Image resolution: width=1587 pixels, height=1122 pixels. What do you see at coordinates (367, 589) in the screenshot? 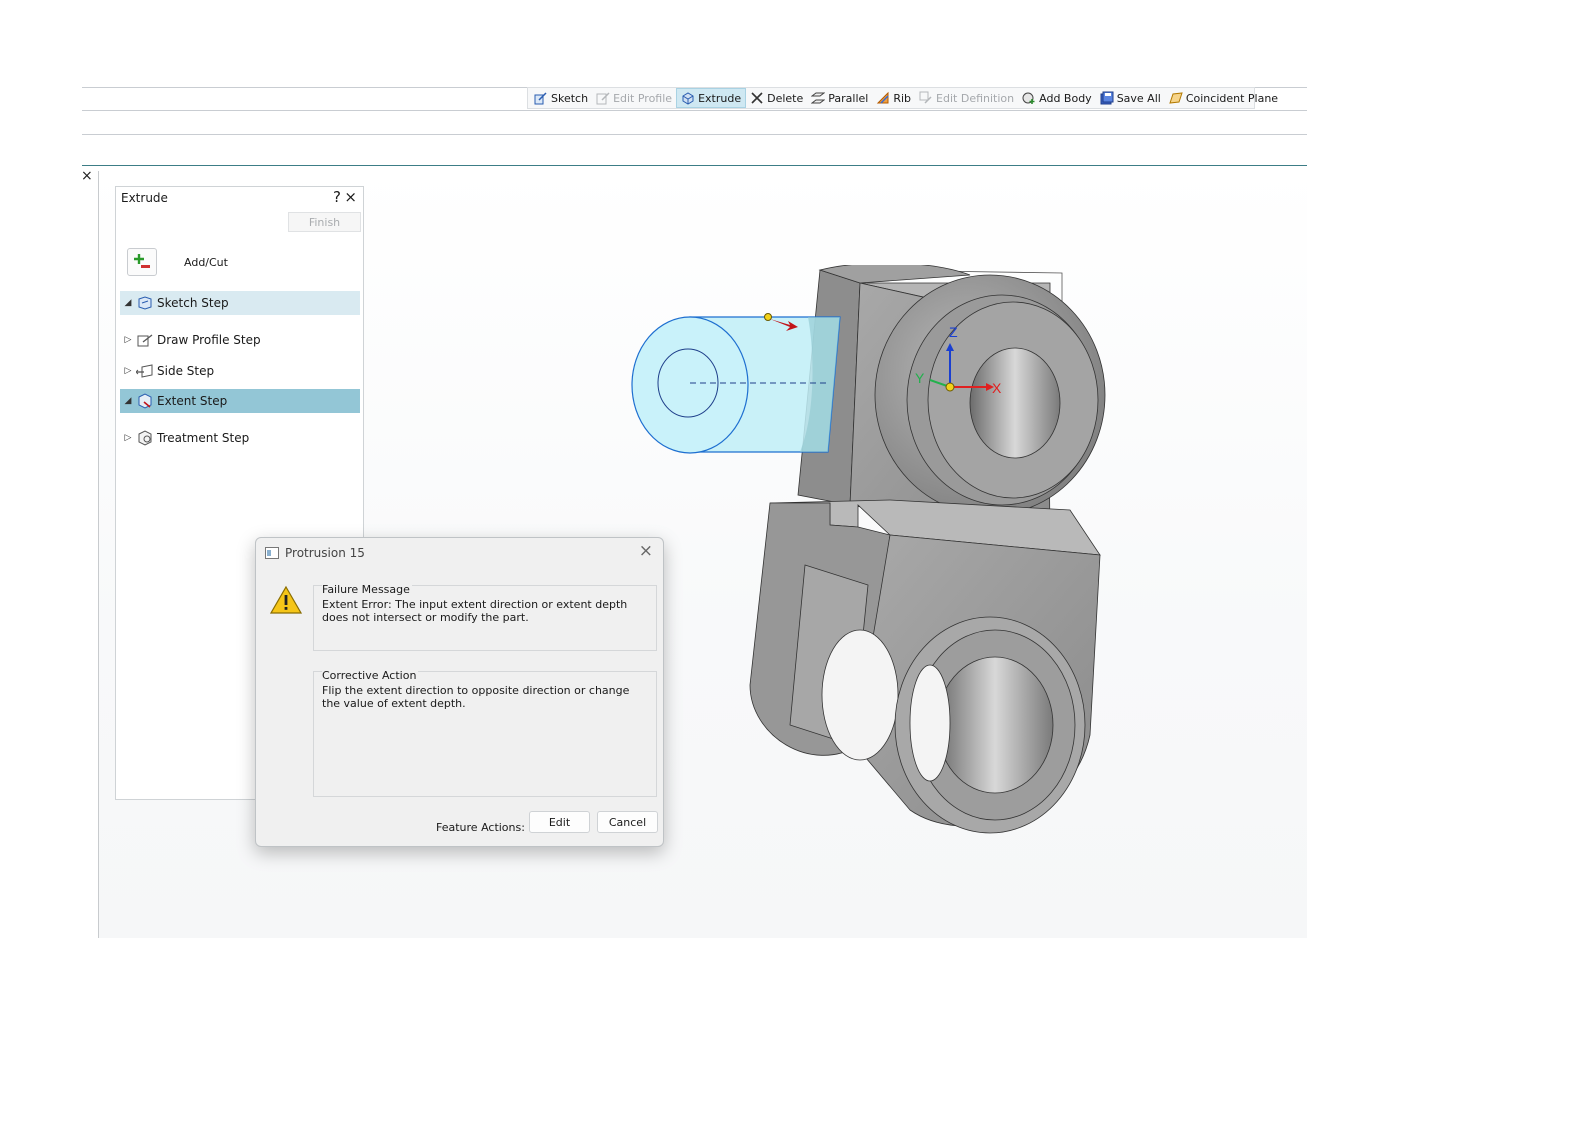
I see `failure-heading: Failure Message` at bounding box center [367, 589].